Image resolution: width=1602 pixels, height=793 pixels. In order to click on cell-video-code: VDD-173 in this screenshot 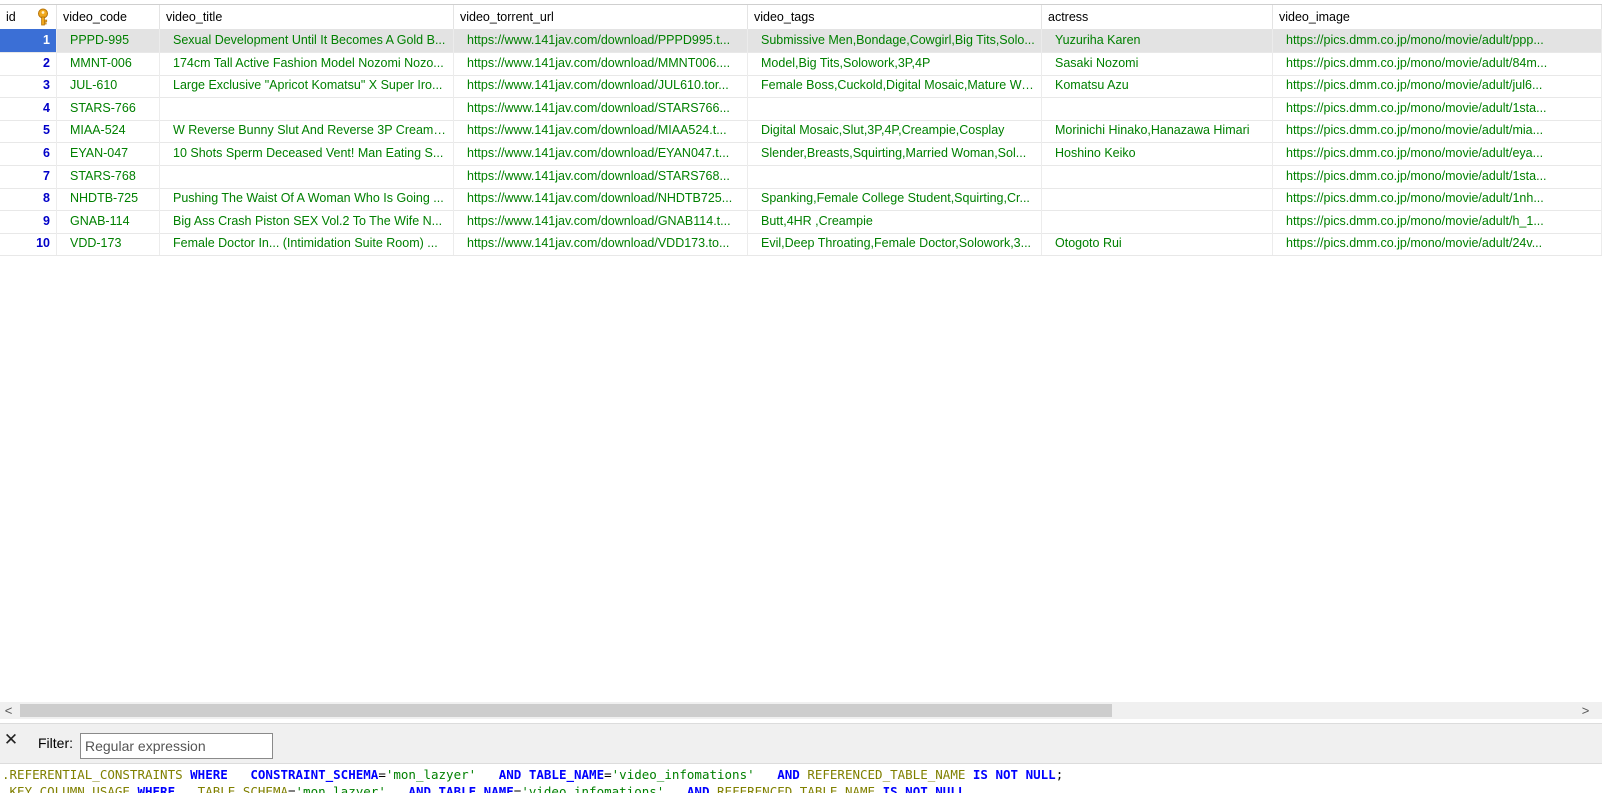, I will do `click(108, 244)`.